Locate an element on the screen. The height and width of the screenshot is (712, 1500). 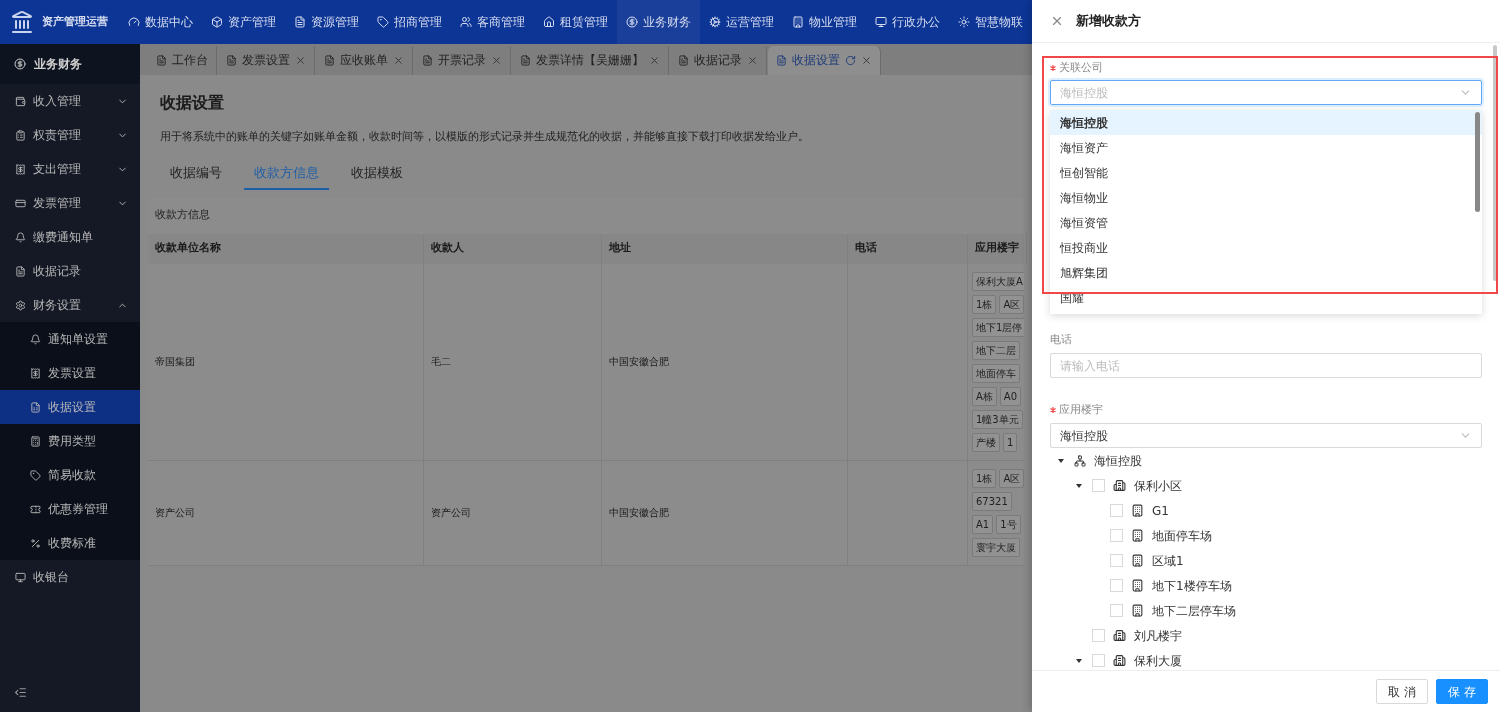
page-tab: 发票详情【吴姗姗】 is located at coordinates (590, 60).